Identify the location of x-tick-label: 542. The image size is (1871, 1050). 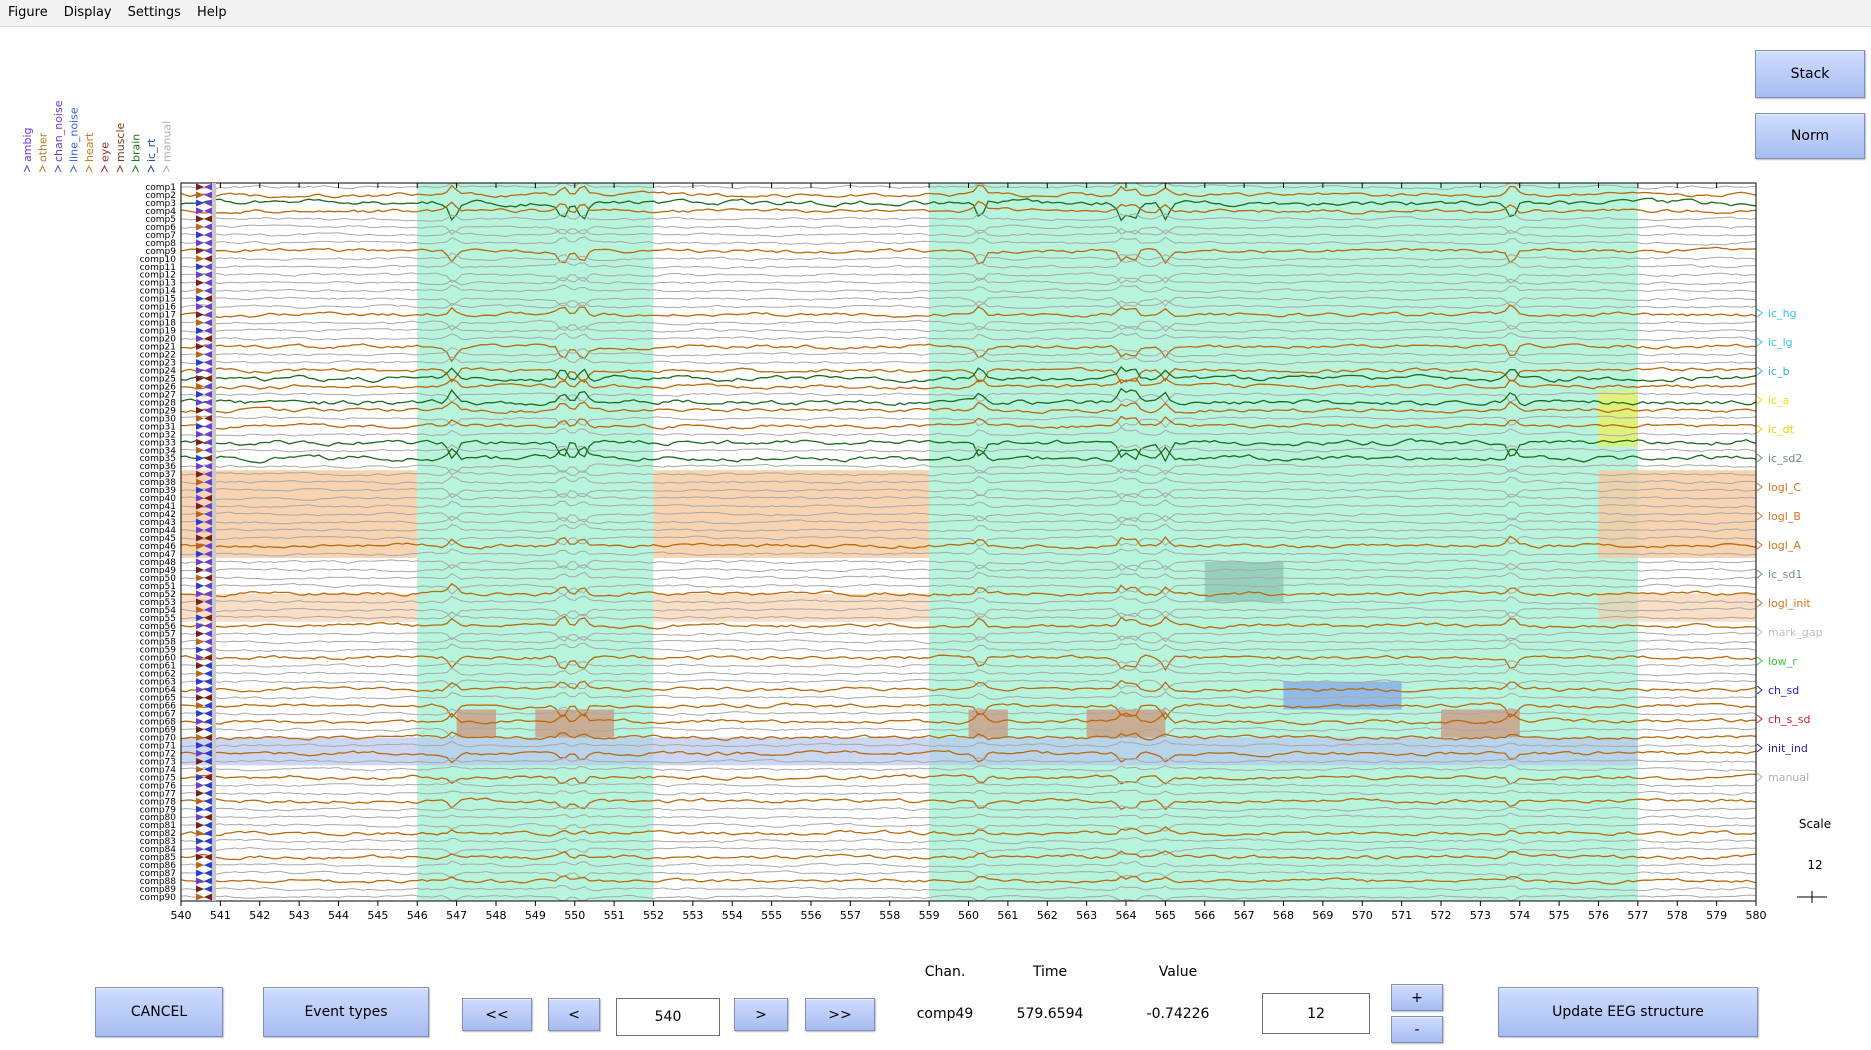
(259, 915).